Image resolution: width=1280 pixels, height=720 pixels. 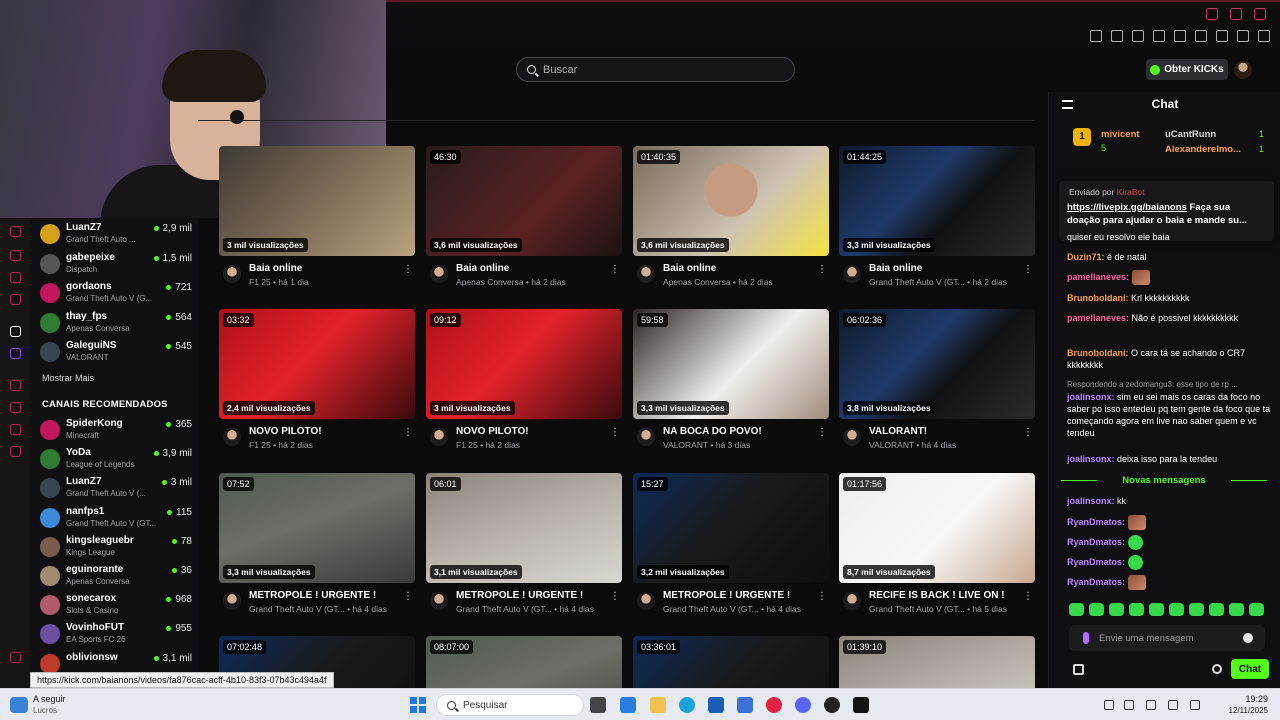 What do you see at coordinates (68, 378) in the screenshot?
I see `show-more-link: Mostrar Mais` at bounding box center [68, 378].